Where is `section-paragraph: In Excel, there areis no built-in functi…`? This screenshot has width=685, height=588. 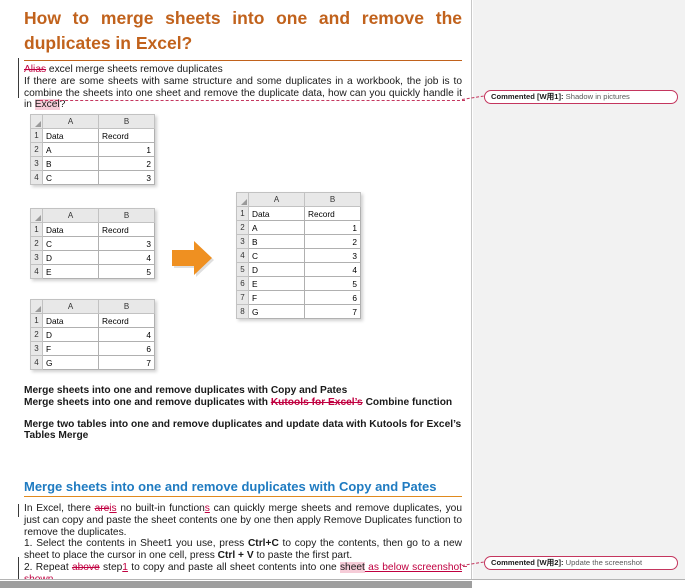 section-paragraph: In Excel, there areis no built-in functi… is located at coordinates (243, 520).